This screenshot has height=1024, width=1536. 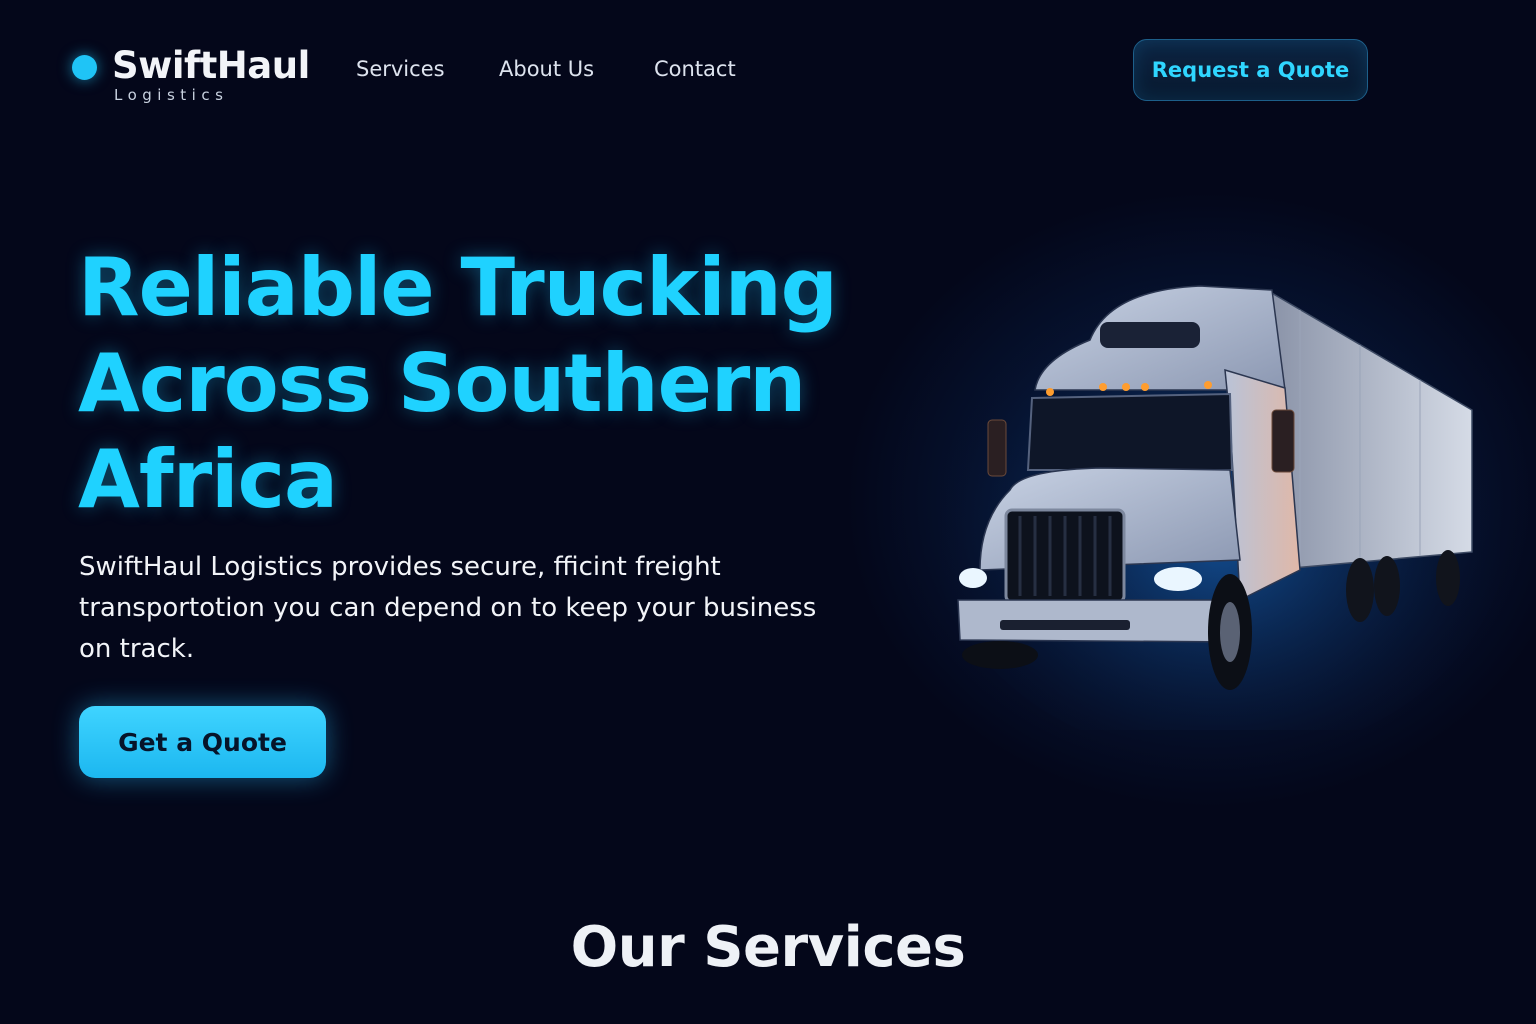 What do you see at coordinates (695, 69) in the screenshot?
I see `nav-link-contact: Contact` at bounding box center [695, 69].